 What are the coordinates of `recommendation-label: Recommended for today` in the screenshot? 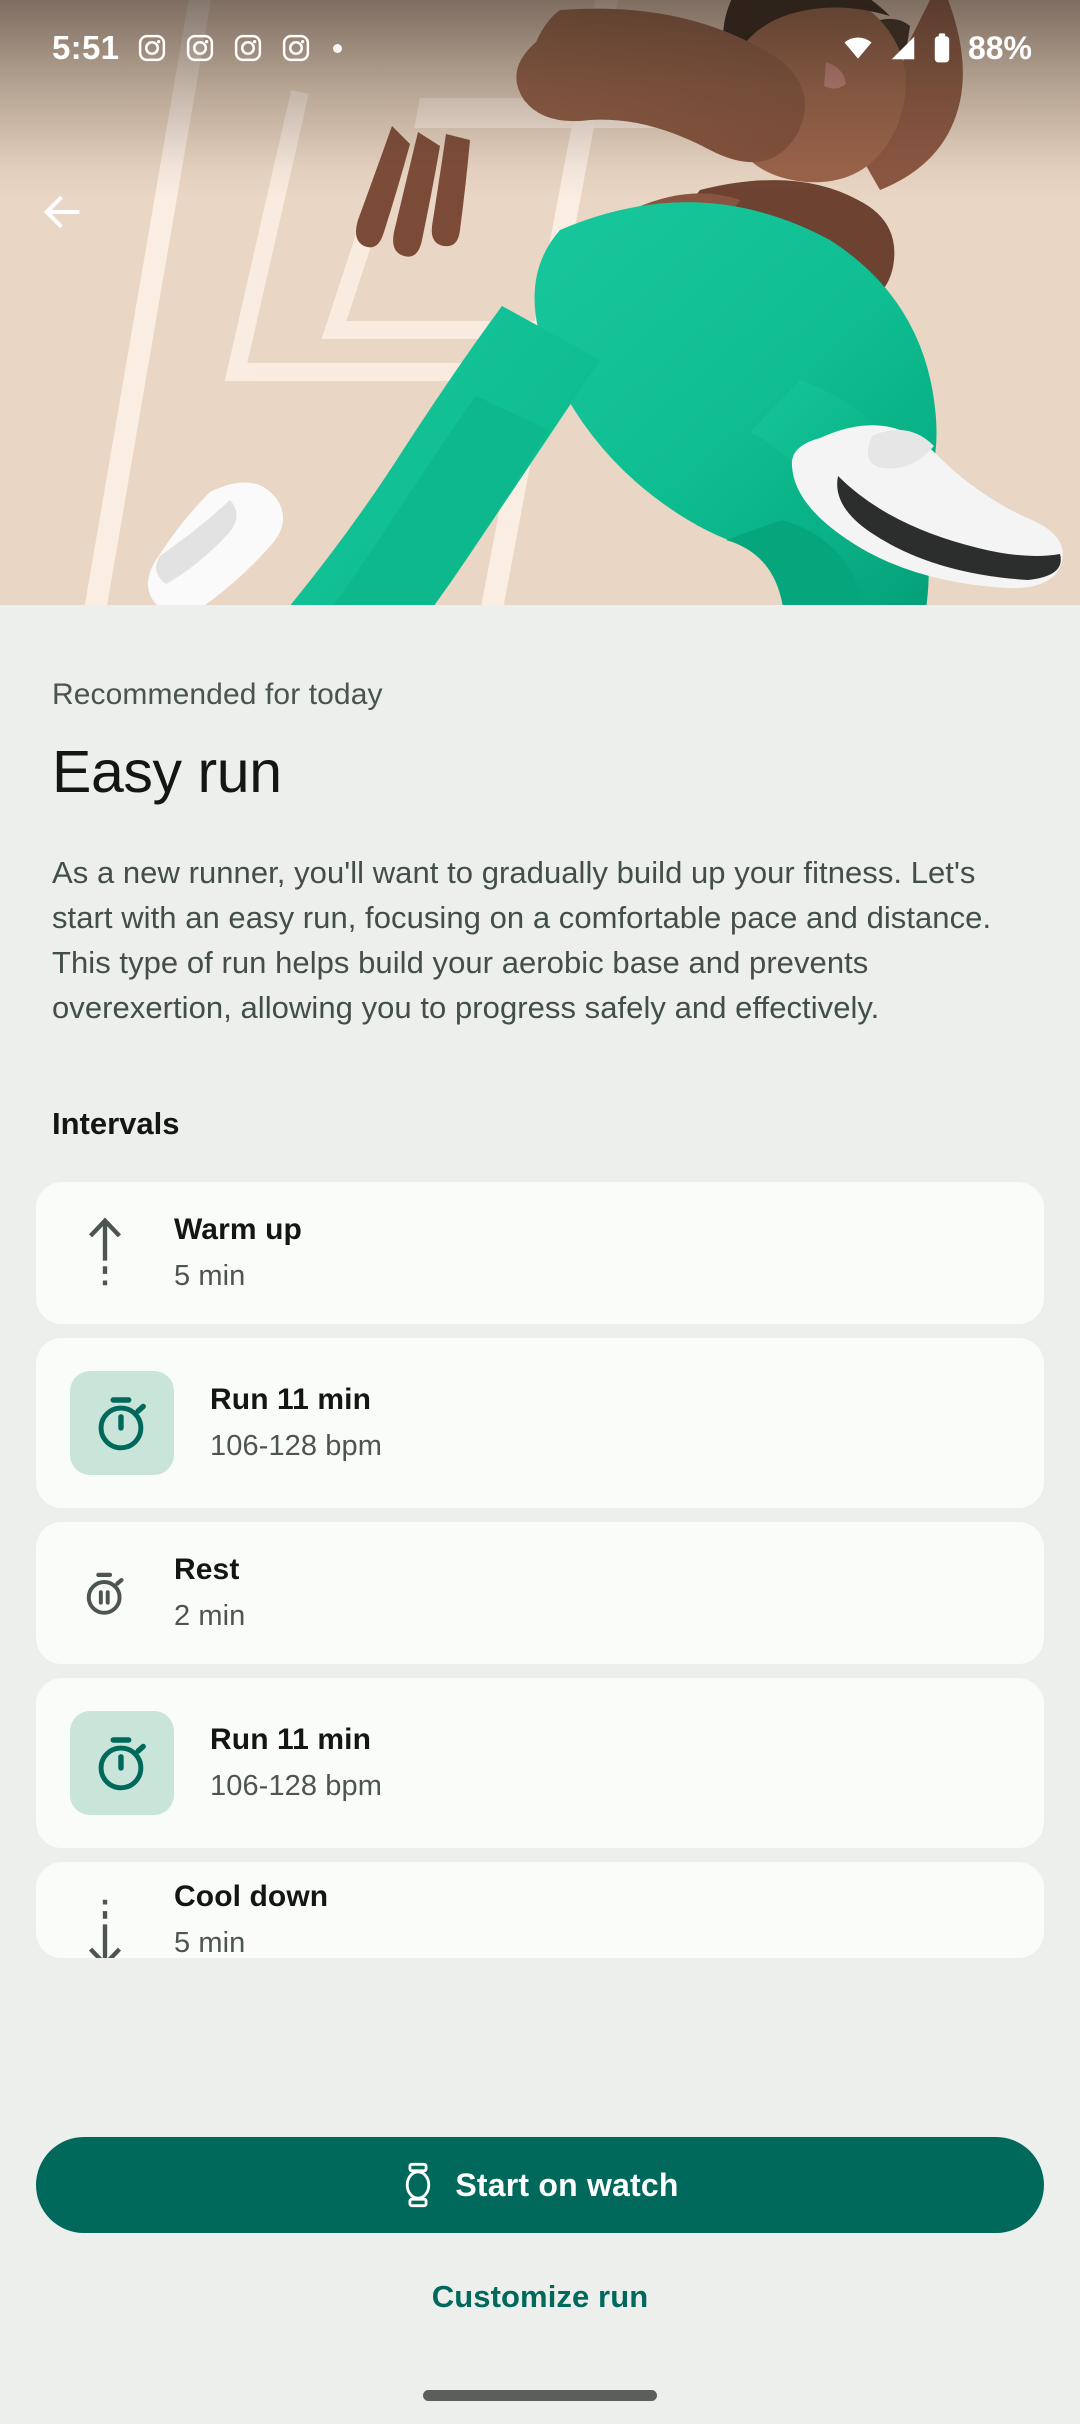 It's located at (217, 694).